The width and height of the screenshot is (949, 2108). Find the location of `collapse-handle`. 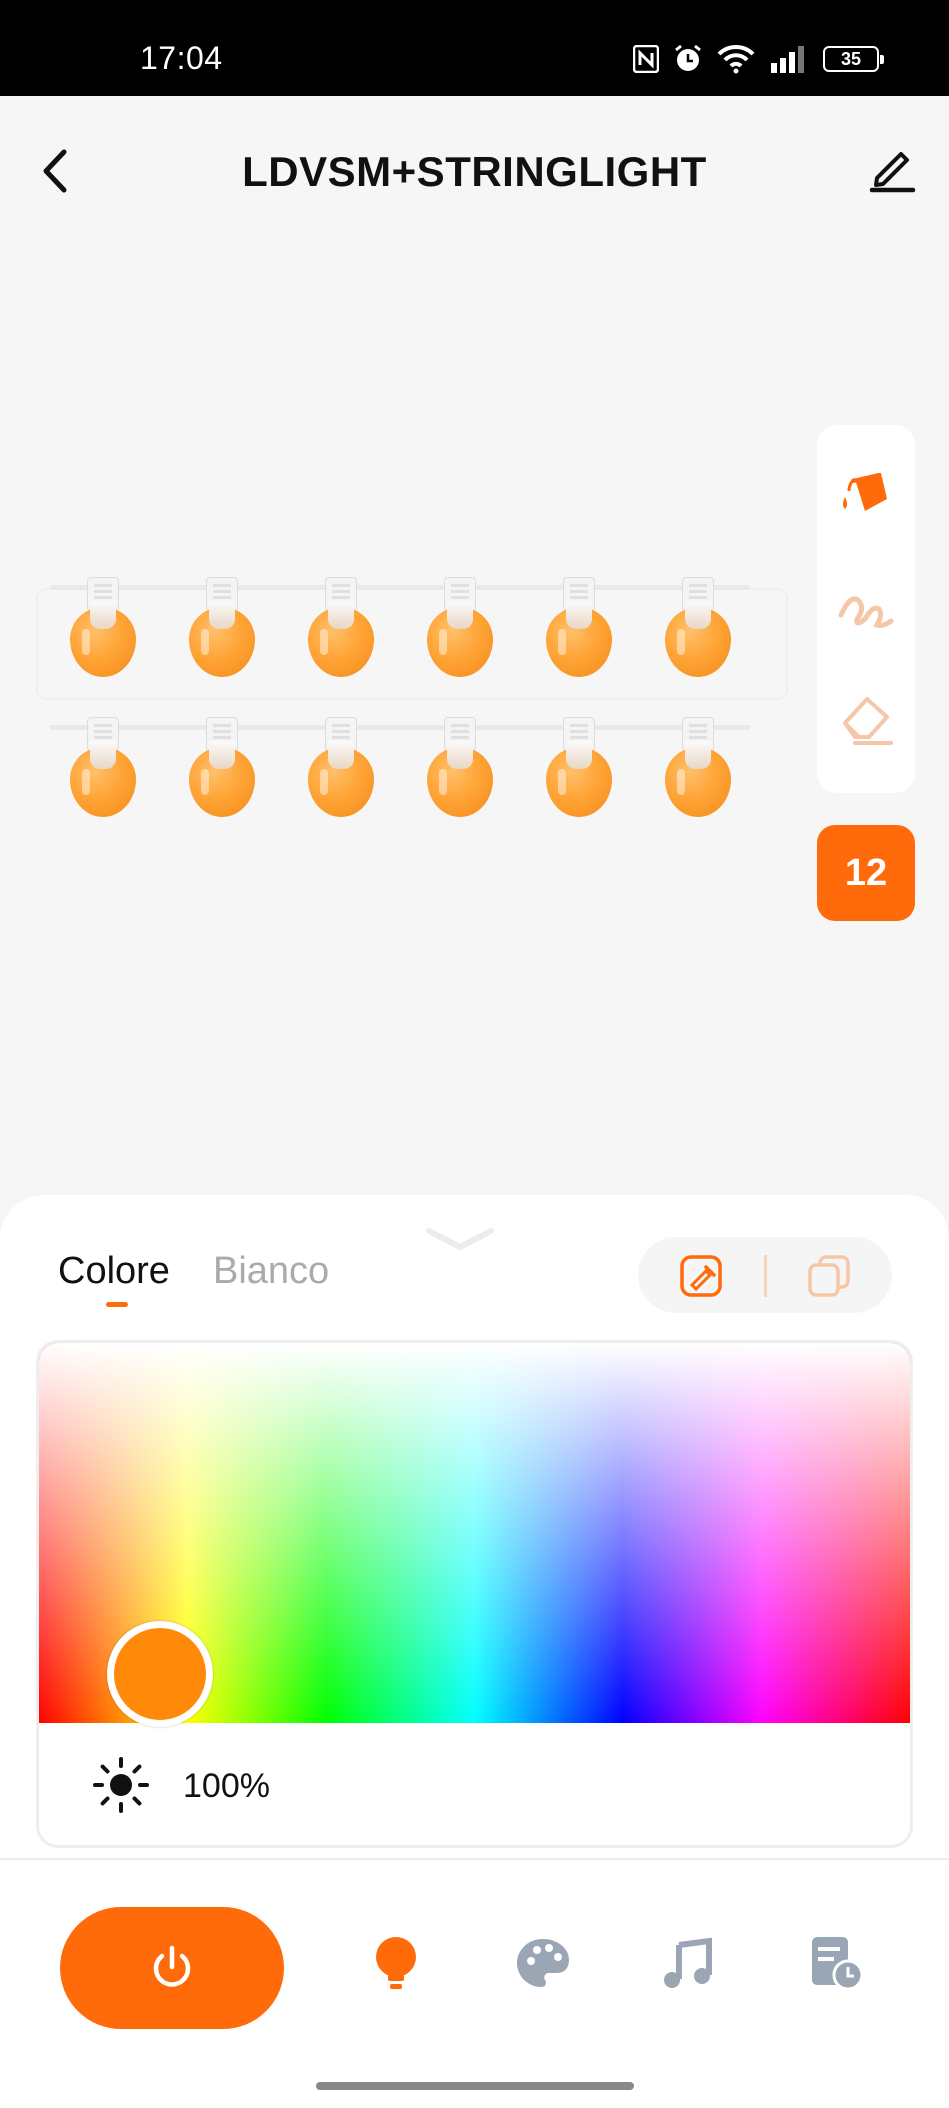

collapse-handle is located at coordinates (460, 1239).